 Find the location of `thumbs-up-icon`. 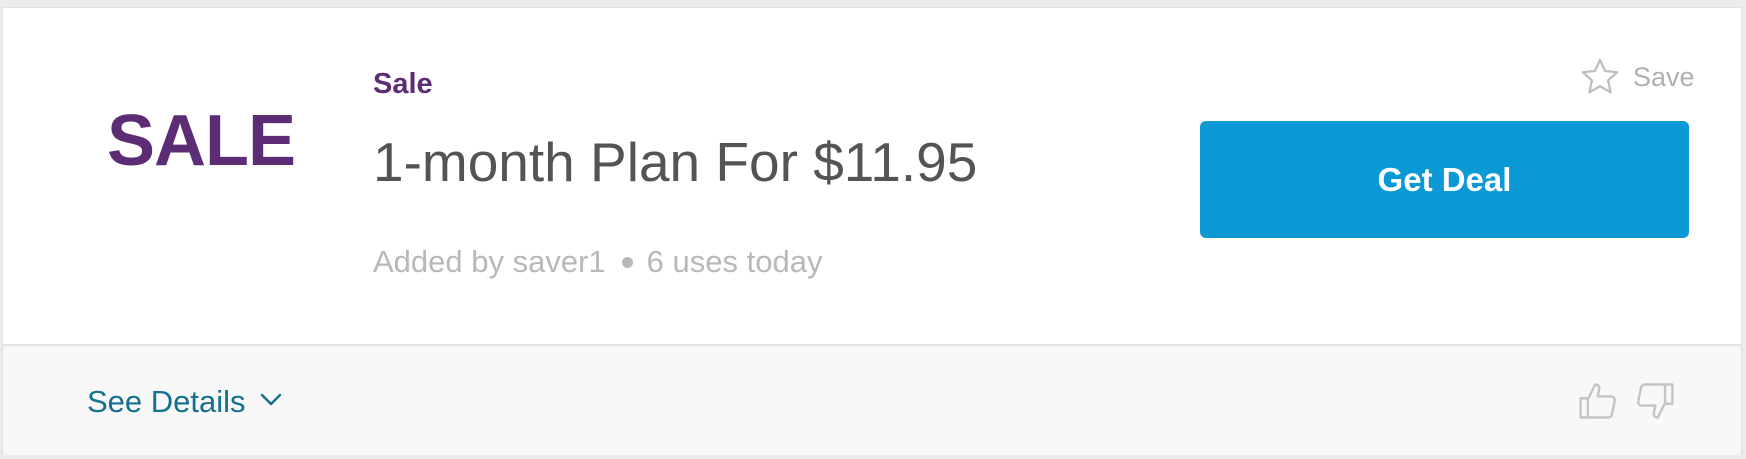

thumbs-up-icon is located at coordinates (1598, 401).